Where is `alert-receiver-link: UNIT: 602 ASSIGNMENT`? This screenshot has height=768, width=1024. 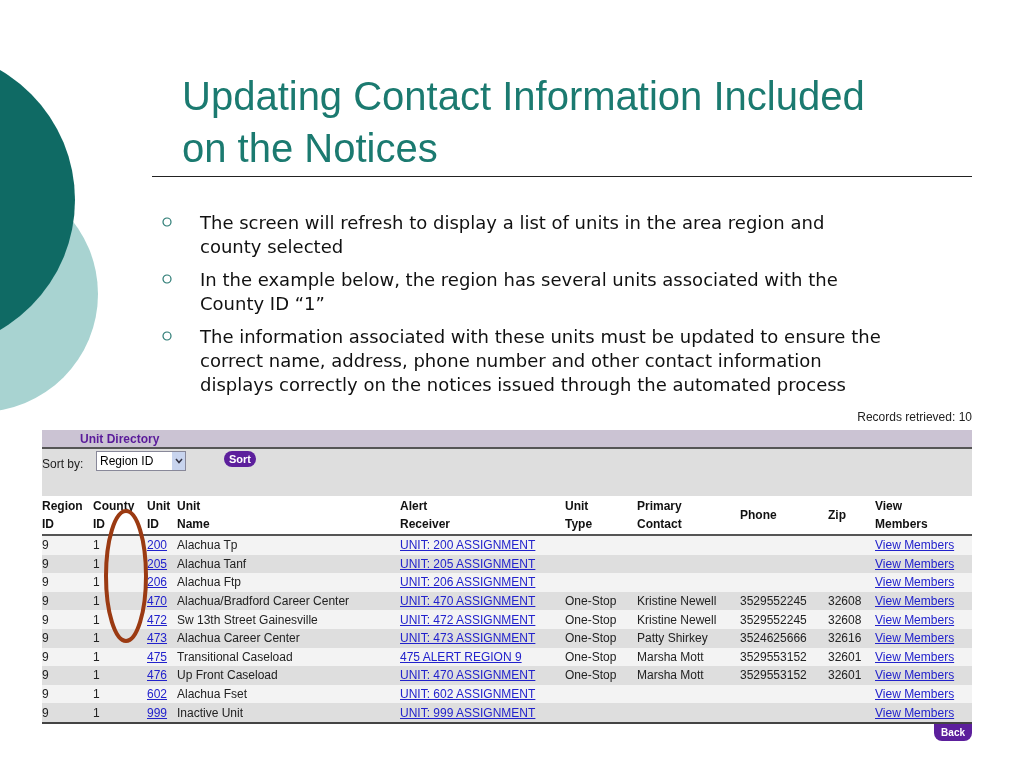 alert-receiver-link: UNIT: 602 ASSIGNMENT is located at coordinates (468, 694).